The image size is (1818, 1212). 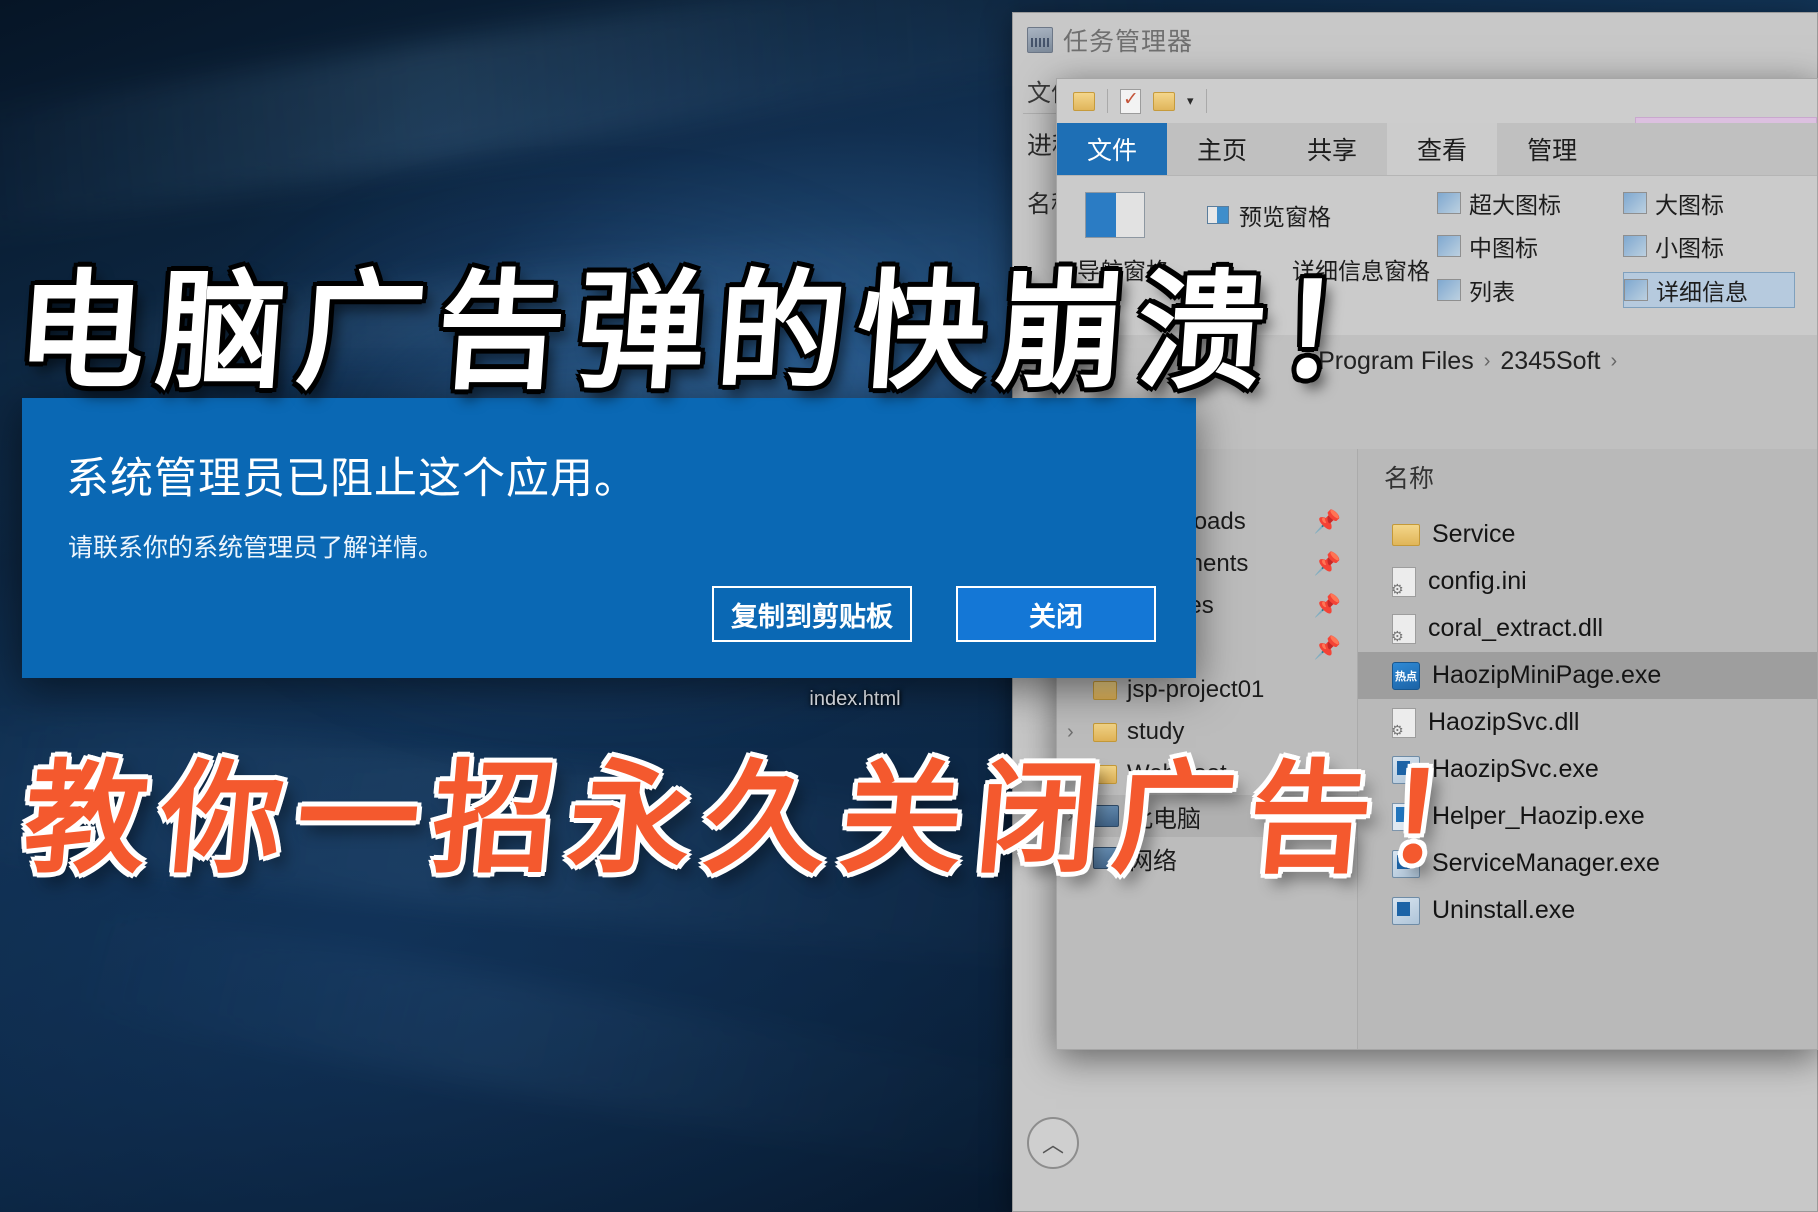 I want to click on extra-large-icons-icon, so click(x=1449, y=203).